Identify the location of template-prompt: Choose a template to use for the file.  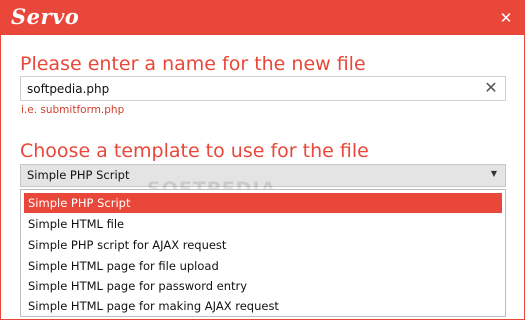
(194, 151).